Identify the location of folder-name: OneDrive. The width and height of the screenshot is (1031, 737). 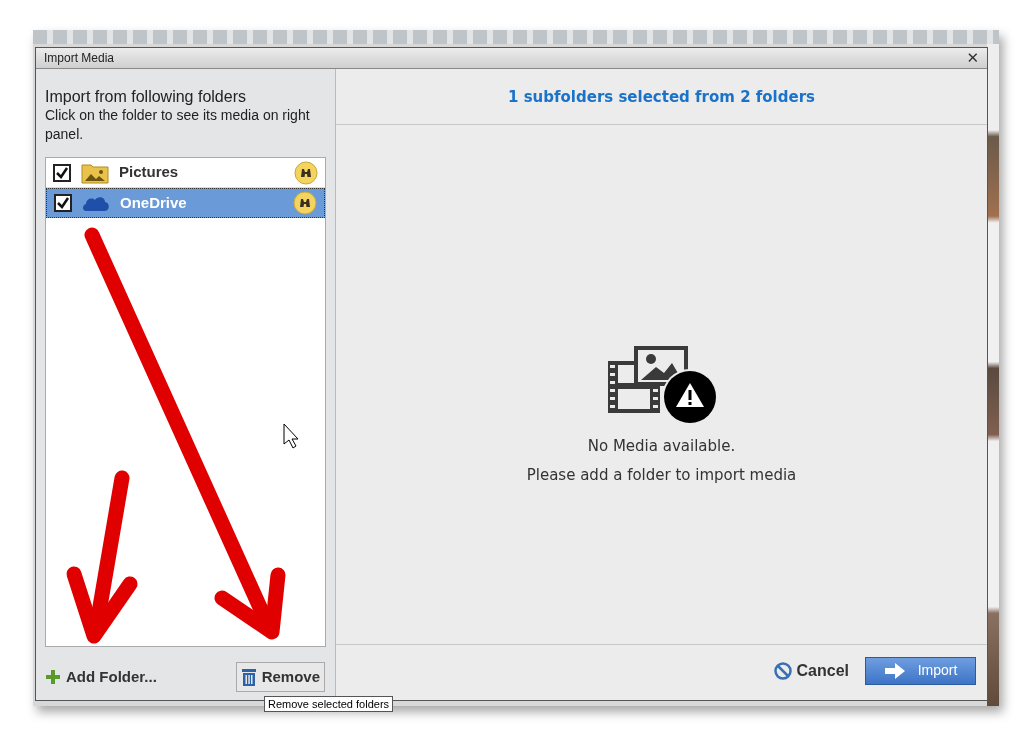
(154, 202).